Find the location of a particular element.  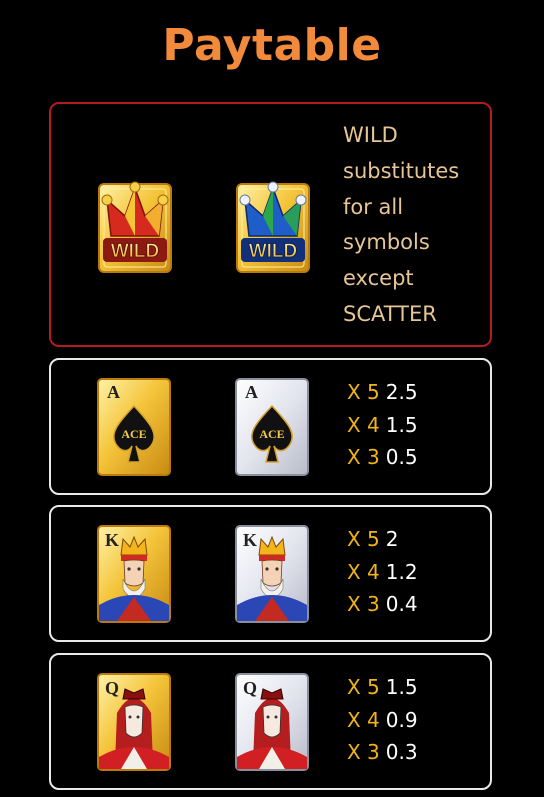

wild-desc-line: substitutes is located at coordinates (401, 170).